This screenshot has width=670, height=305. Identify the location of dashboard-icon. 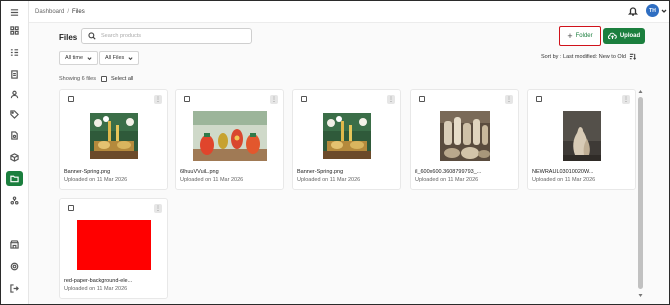
(14, 30).